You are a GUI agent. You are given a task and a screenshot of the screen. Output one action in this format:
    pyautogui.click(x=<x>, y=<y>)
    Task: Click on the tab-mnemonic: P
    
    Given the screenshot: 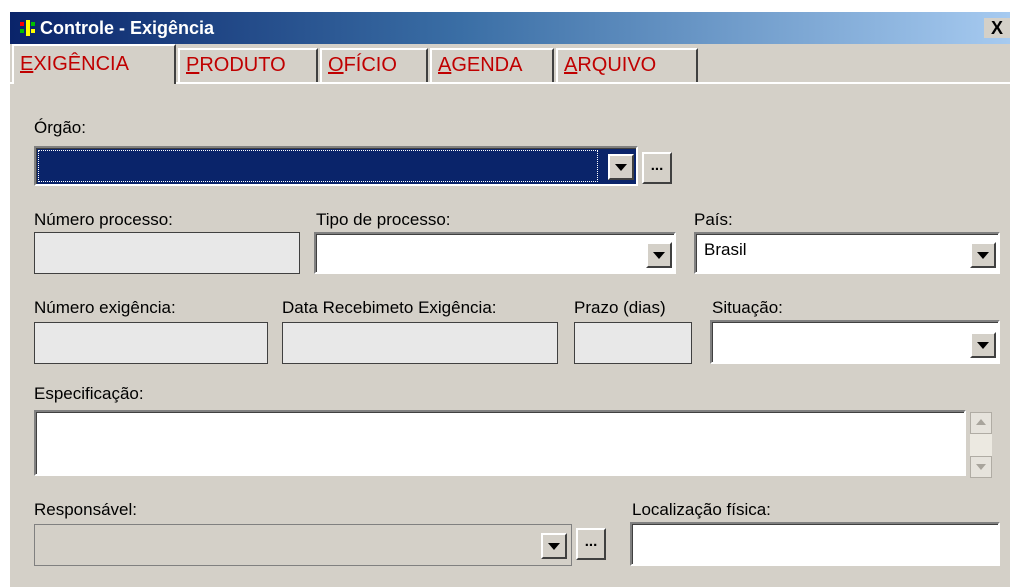 What is the action you would take?
    pyautogui.click(x=193, y=65)
    